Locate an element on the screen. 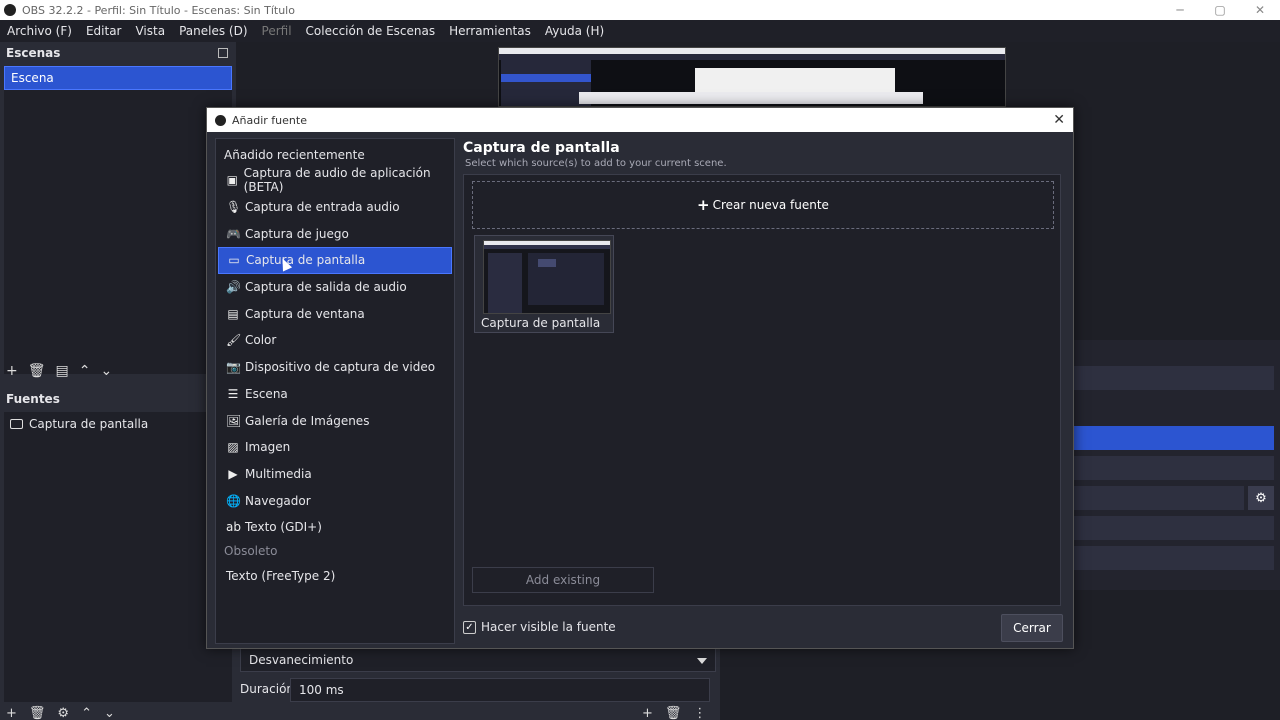 The width and height of the screenshot is (1280, 720). preview-dialog is located at coordinates (751, 98).